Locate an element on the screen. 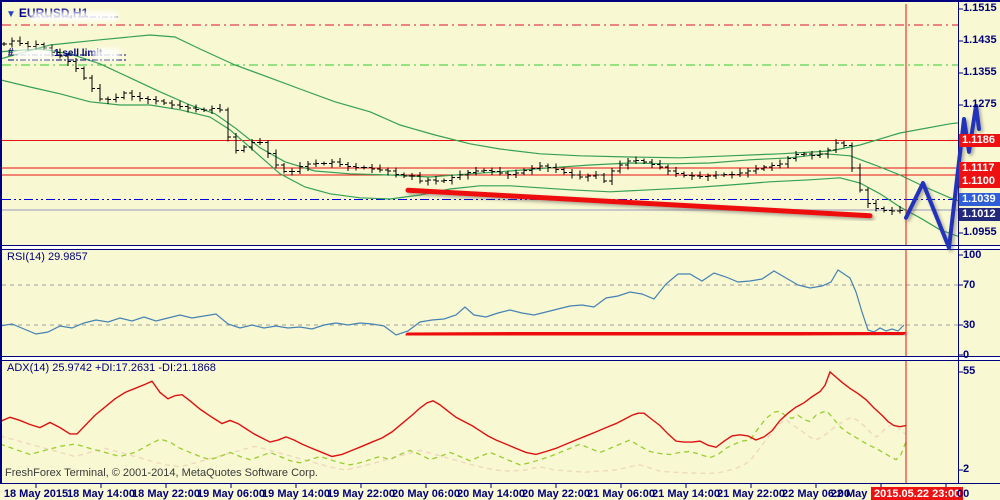  redacted-order-price is located at coordinates (106, 54).